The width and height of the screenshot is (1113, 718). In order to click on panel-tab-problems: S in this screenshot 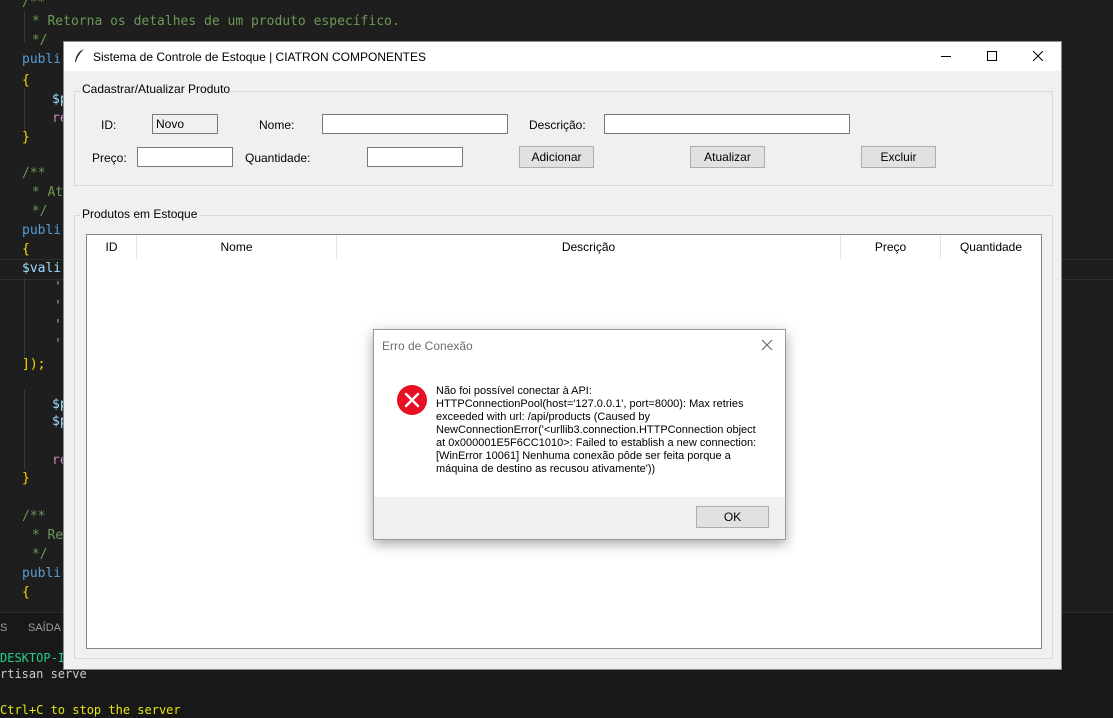, I will do `click(3, 628)`.